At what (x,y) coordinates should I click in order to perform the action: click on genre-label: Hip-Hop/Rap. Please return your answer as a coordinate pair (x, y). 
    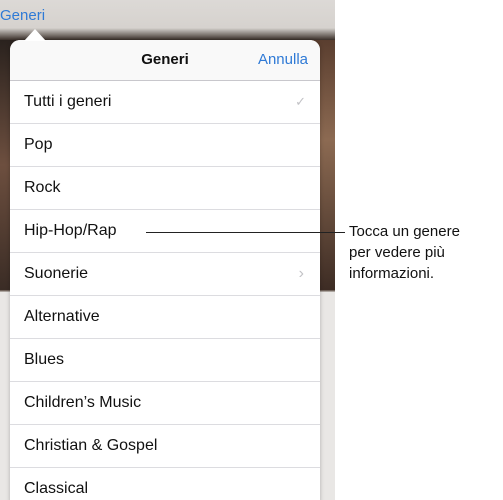
    Looking at the image, I should click on (70, 230).